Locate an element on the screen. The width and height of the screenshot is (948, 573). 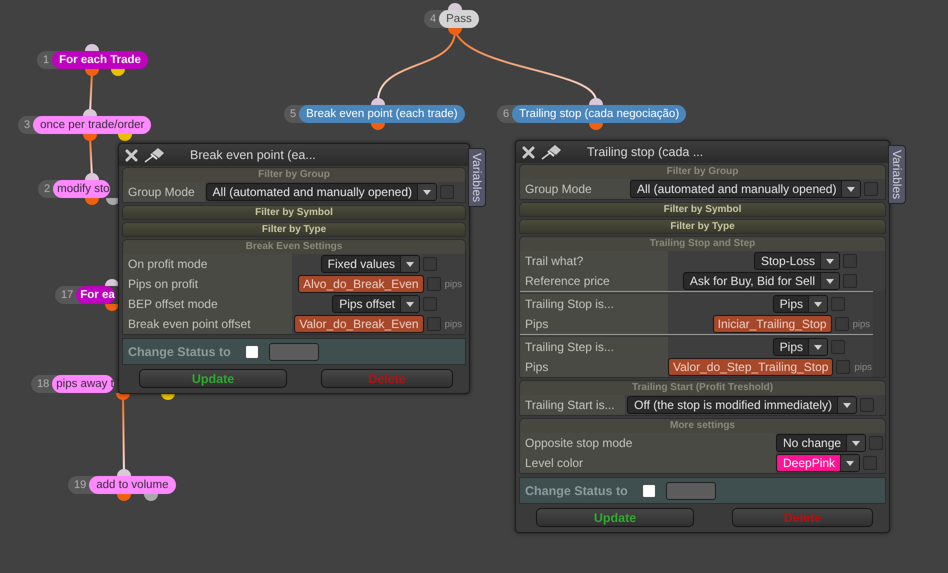
setting-label: Reference price is located at coordinates (594, 281).